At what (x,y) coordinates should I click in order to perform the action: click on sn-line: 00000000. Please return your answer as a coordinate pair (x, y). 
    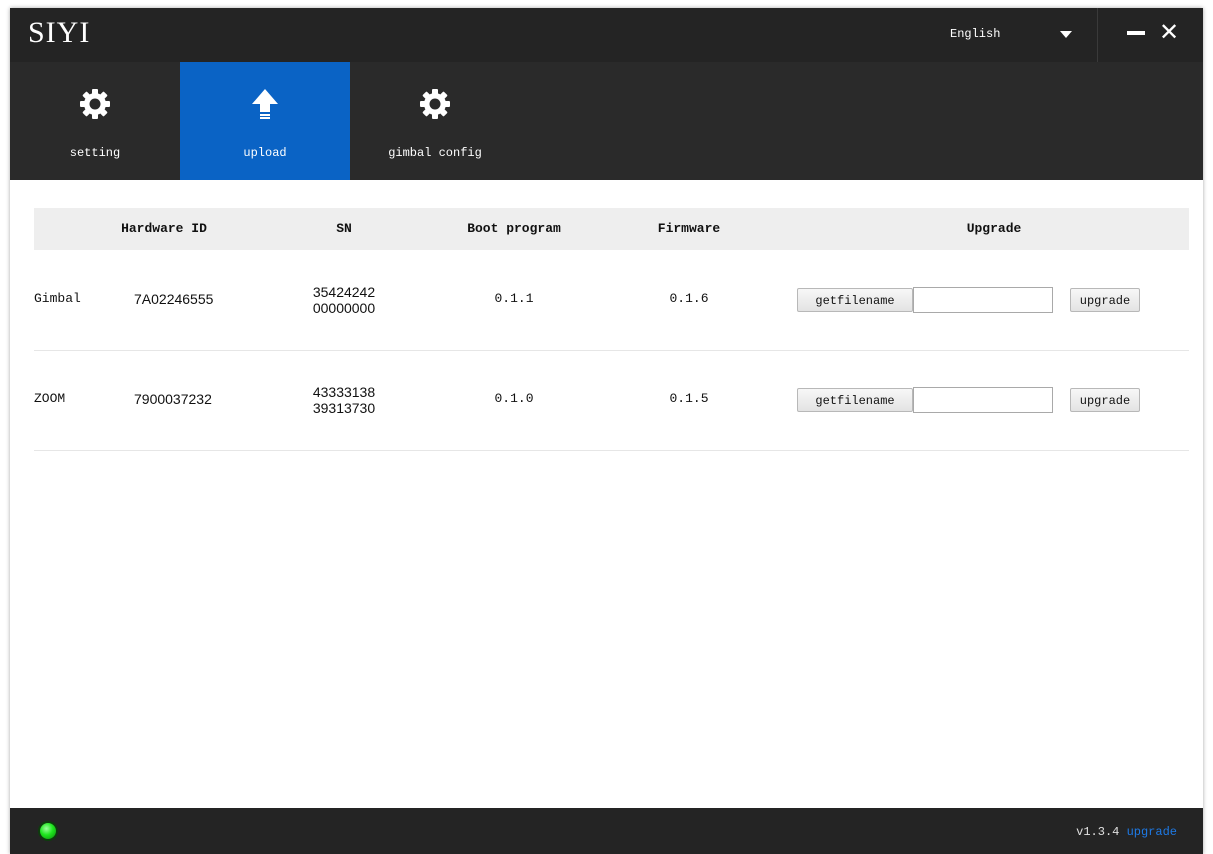
    Looking at the image, I should click on (344, 308).